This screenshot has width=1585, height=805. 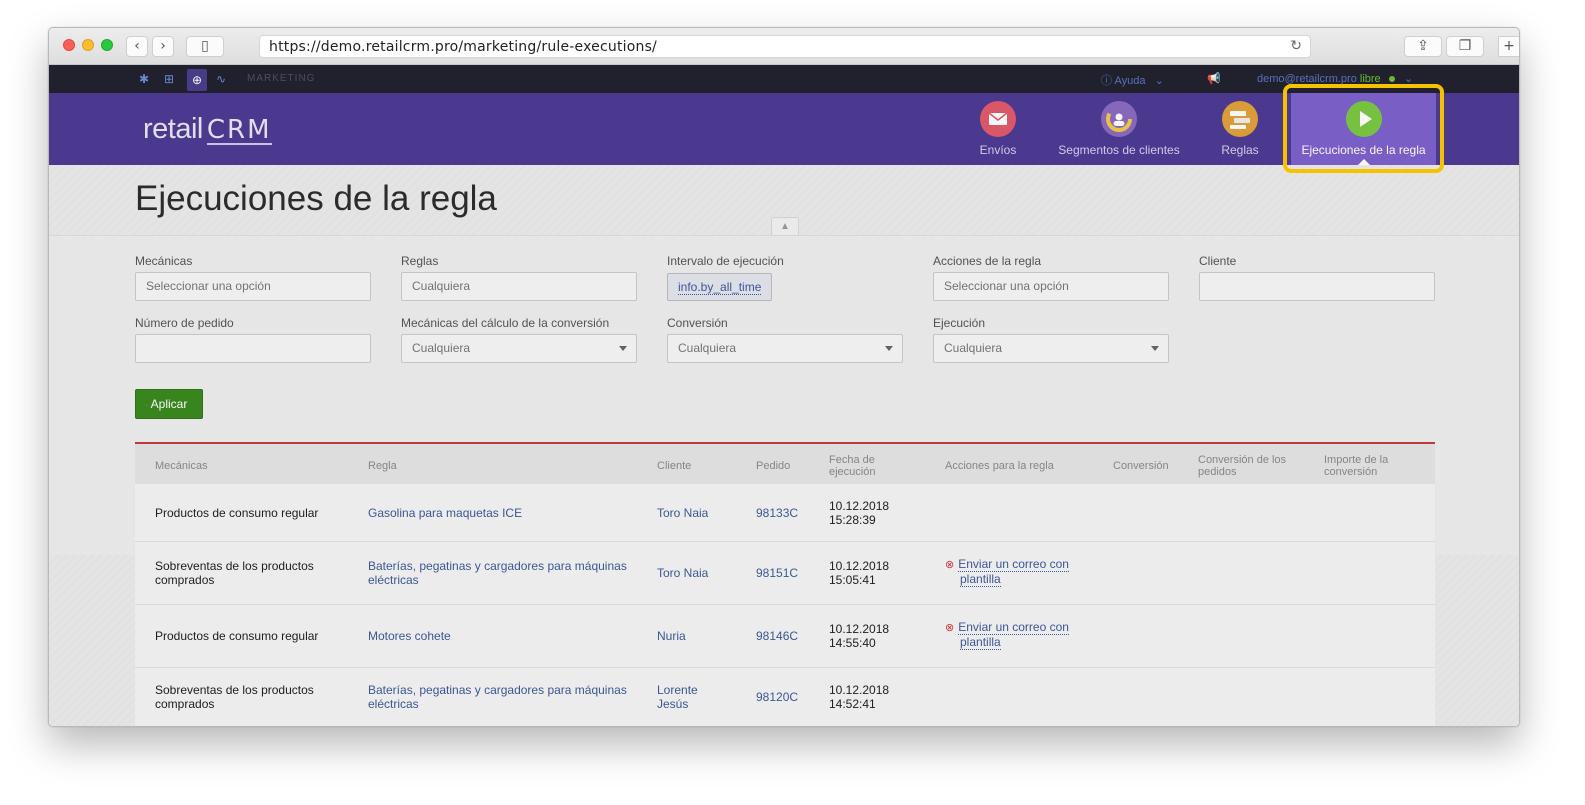 What do you see at coordinates (169, 79) in the screenshot?
I see `cart-icon: ⊞` at bounding box center [169, 79].